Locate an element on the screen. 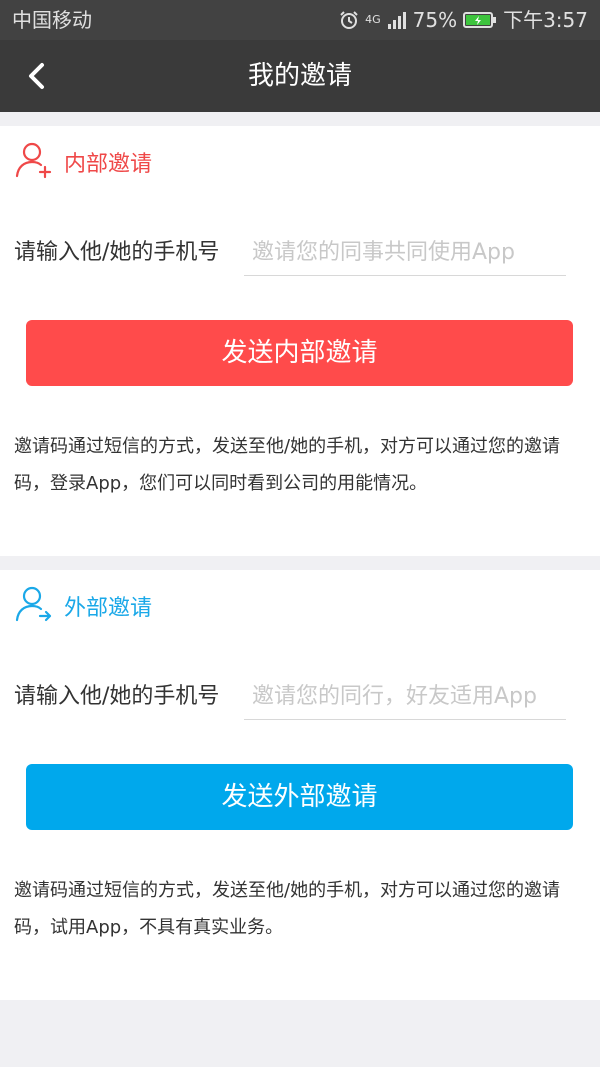 The width and height of the screenshot is (600, 1067). nav-bar: 我的邀请 is located at coordinates (300, 76).